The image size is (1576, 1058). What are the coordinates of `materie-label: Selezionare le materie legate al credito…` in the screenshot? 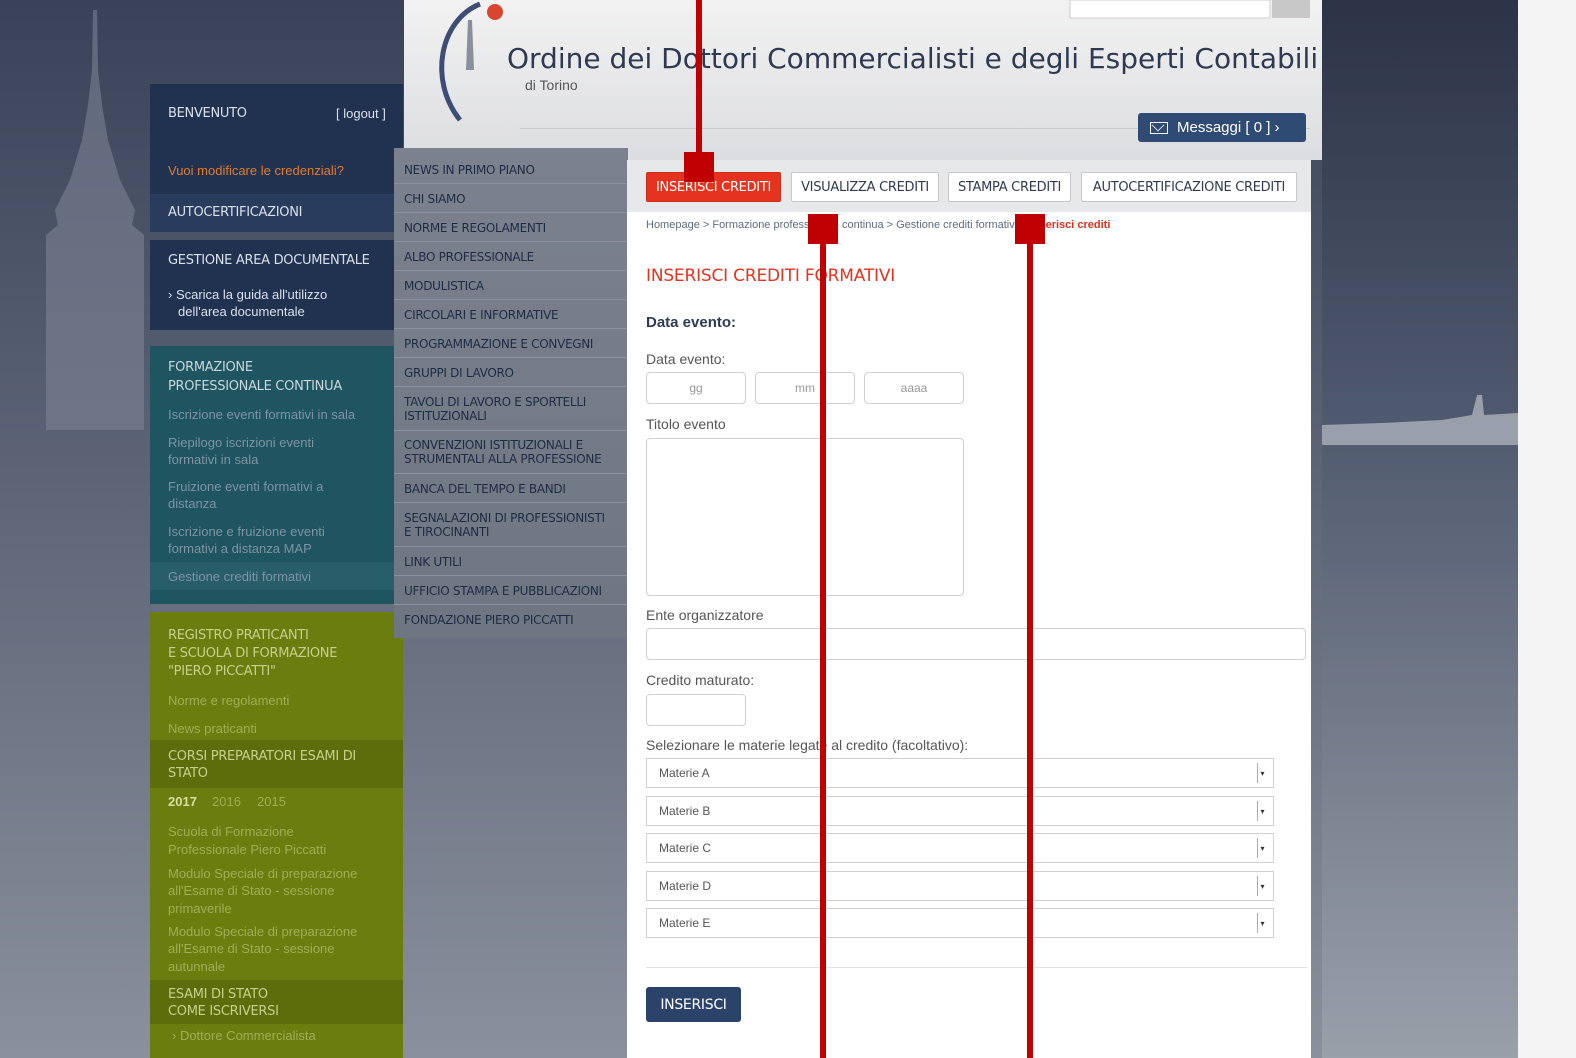 It's located at (807, 745).